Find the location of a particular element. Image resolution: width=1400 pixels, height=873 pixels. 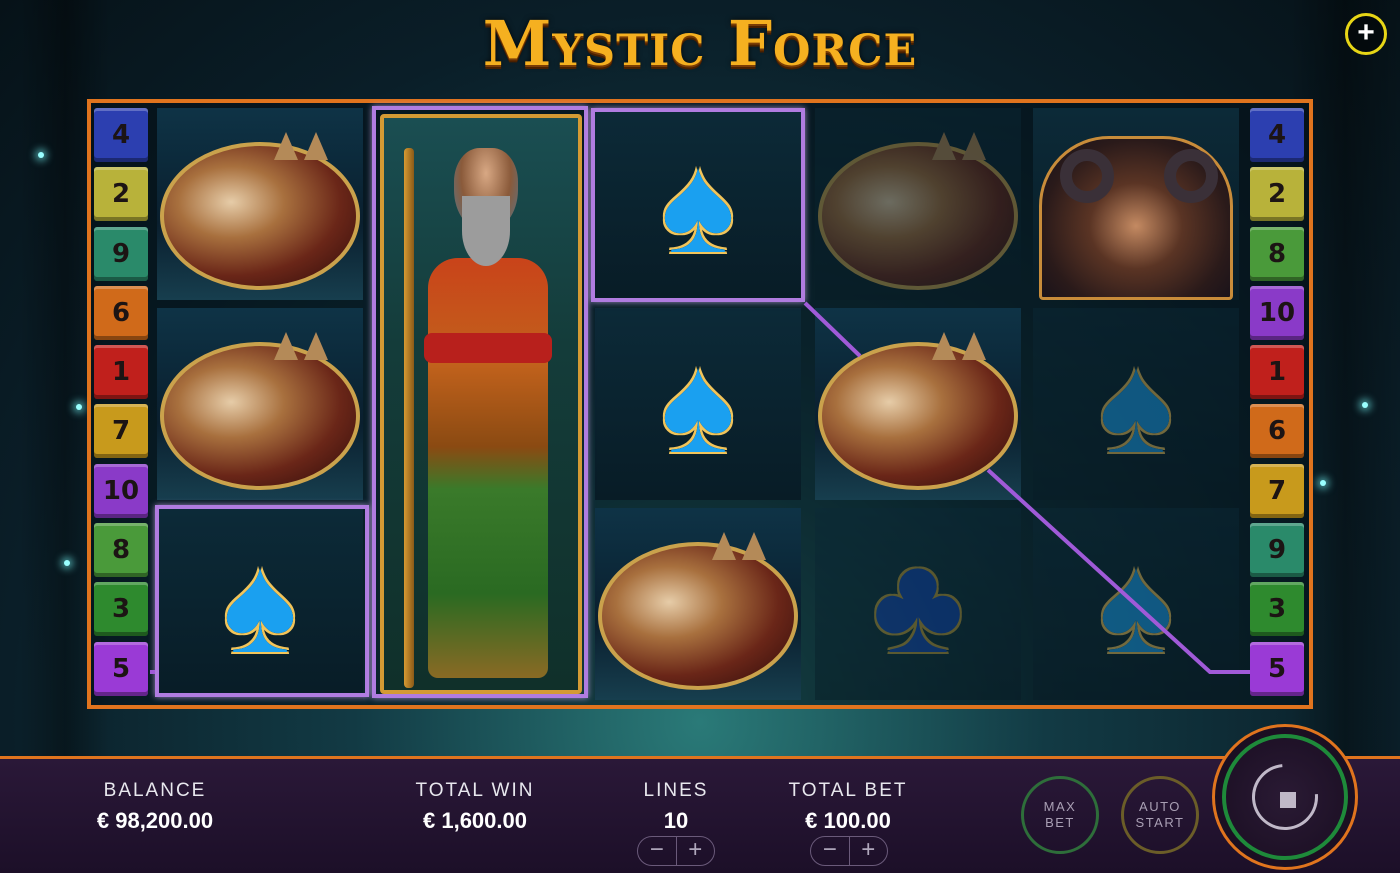

spin-stop-button is located at coordinates (1285, 797).